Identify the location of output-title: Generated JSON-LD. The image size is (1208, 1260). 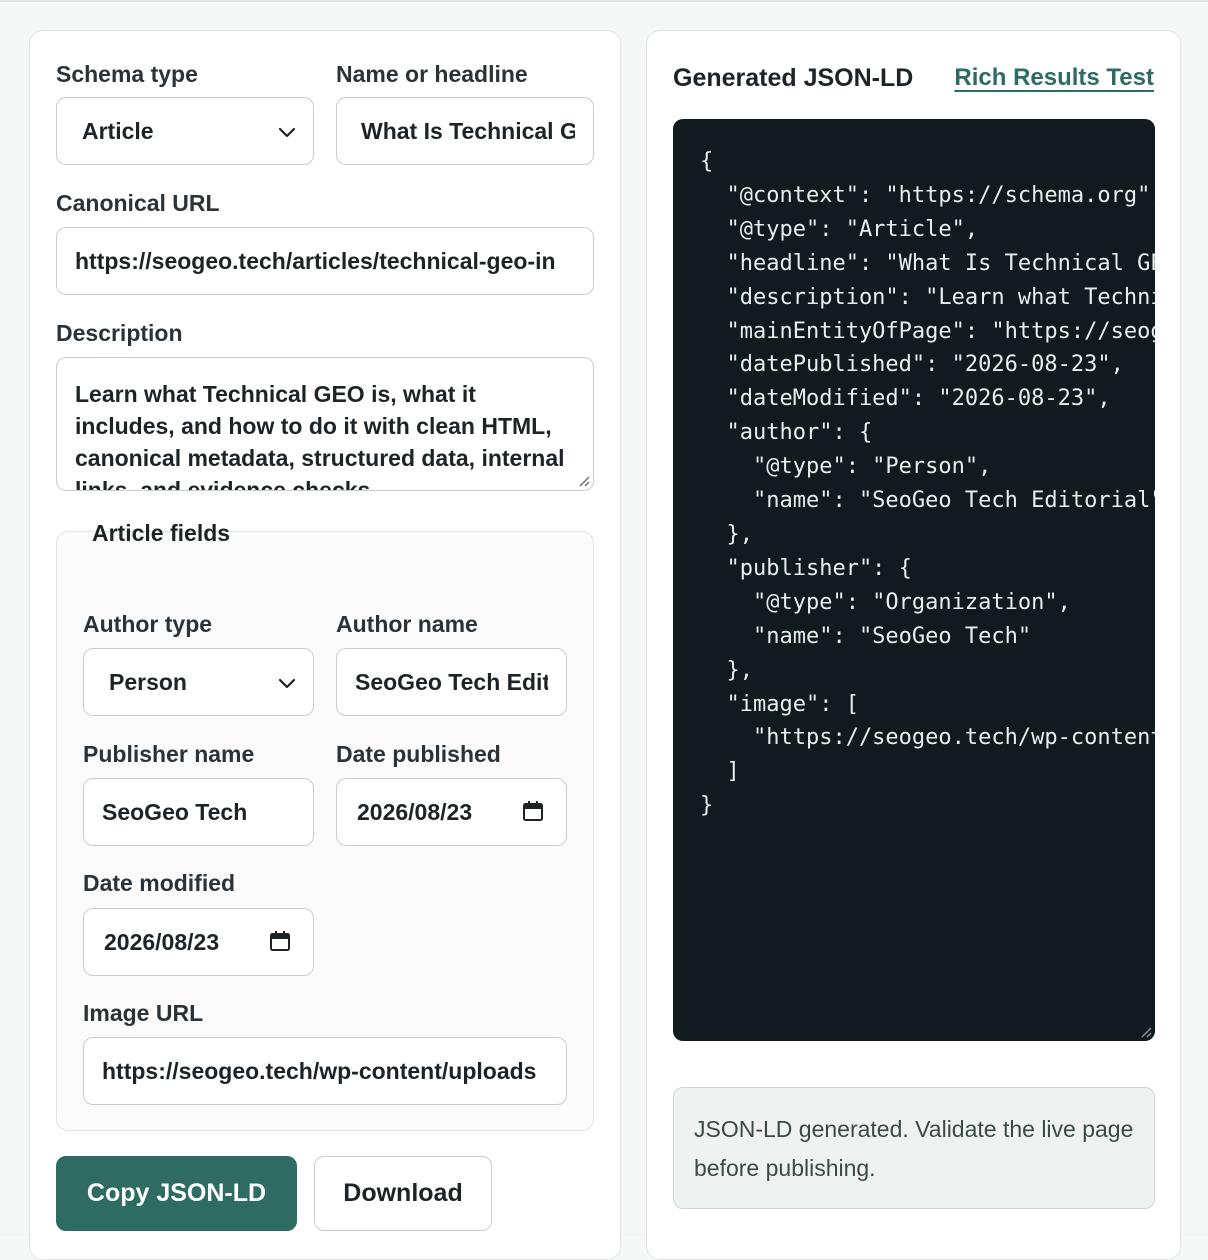
(793, 78).